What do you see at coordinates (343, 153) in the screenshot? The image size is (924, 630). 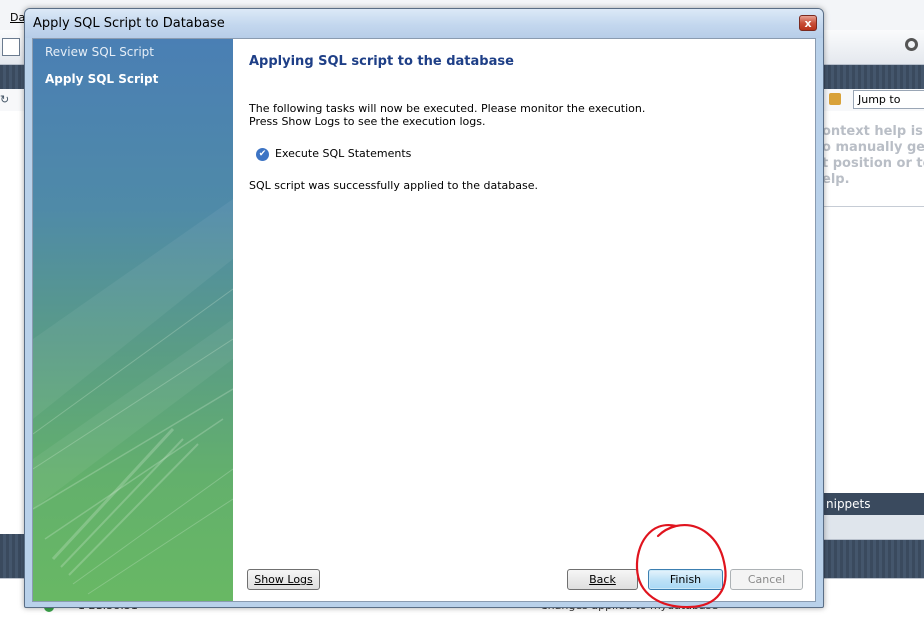 I see `task-execute-sql: Execute SQL Statements` at bounding box center [343, 153].